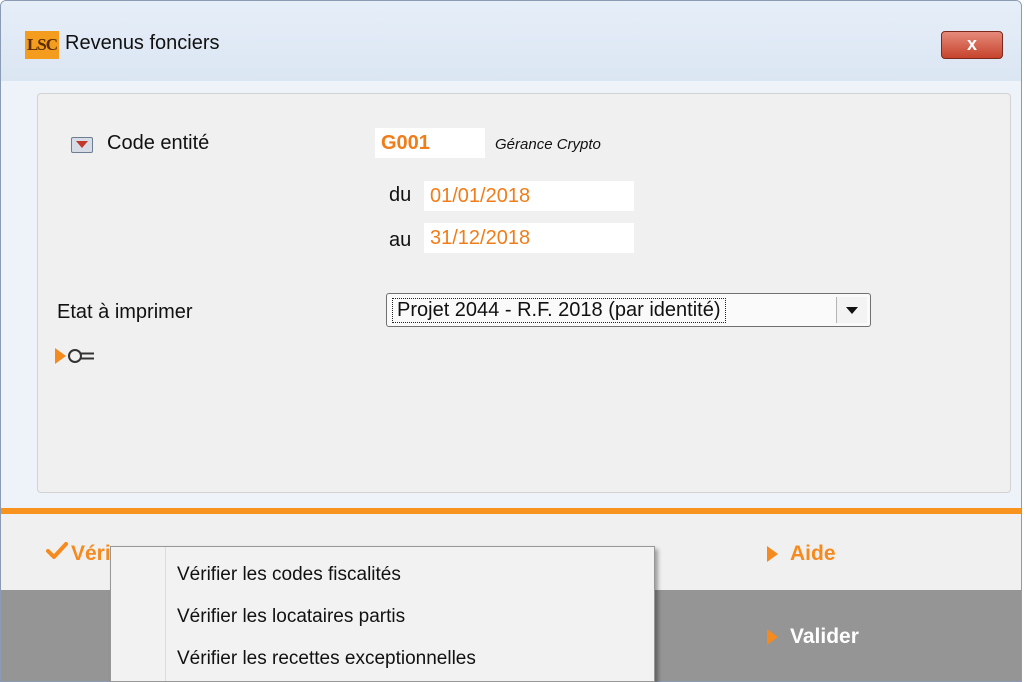 The image size is (1025, 682). I want to click on help-button: Aide, so click(801, 554).